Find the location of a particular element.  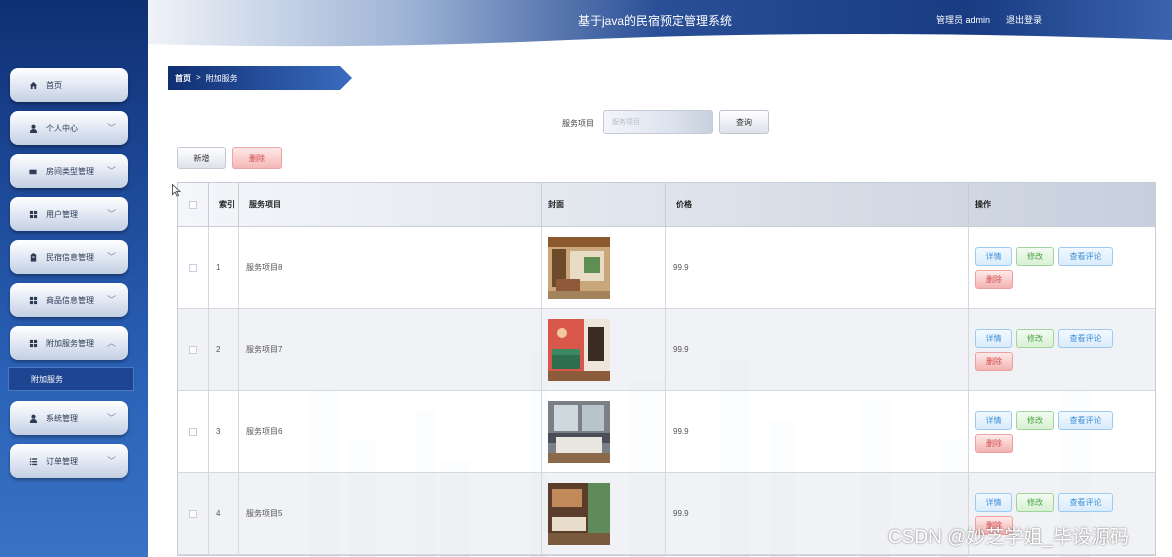

sidebar-item-label: 首页 is located at coordinates (54, 85).